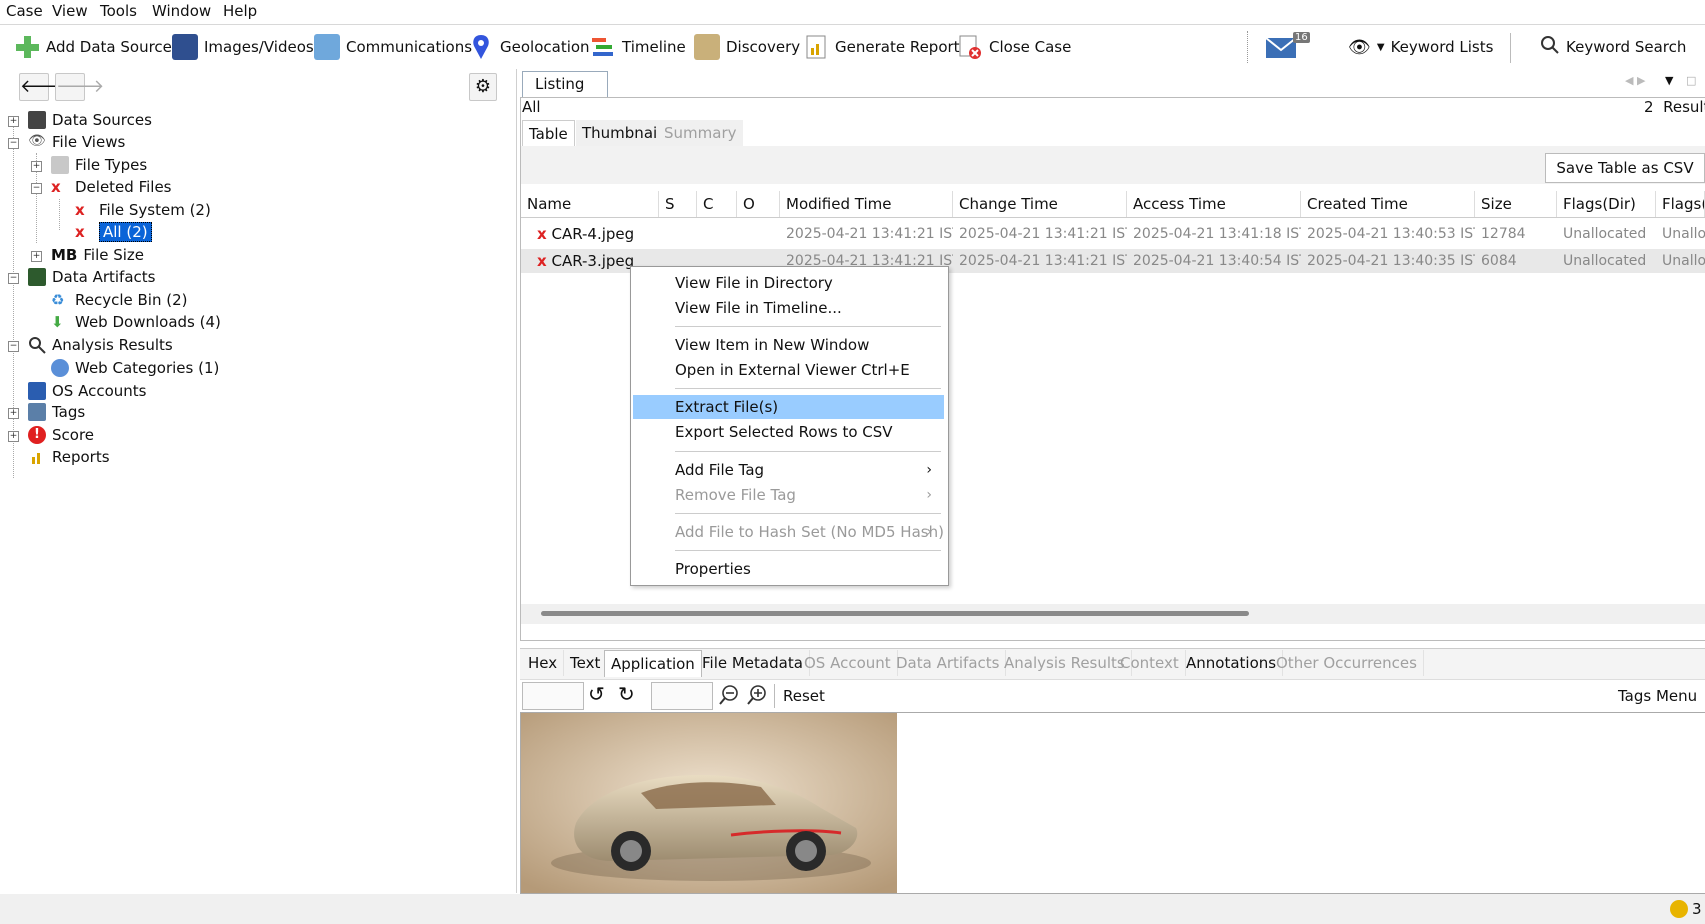  I want to click on column-header-name: Name, so click(590, 204).